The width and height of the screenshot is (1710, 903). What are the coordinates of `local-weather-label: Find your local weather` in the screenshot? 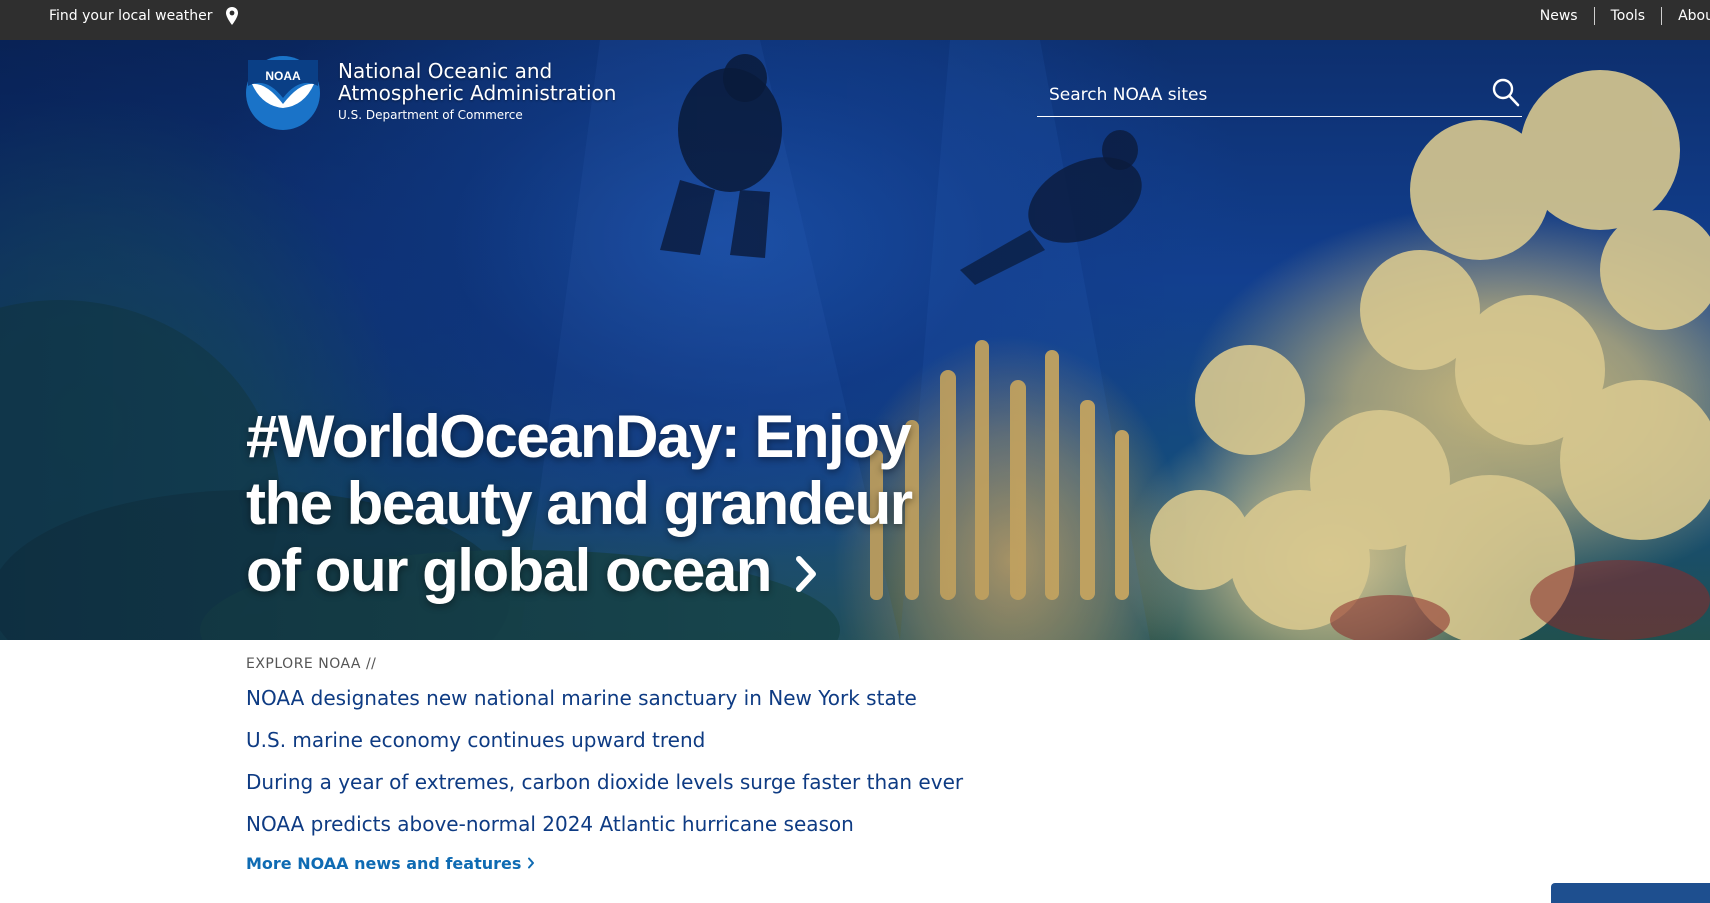 It's located at (131, 16).